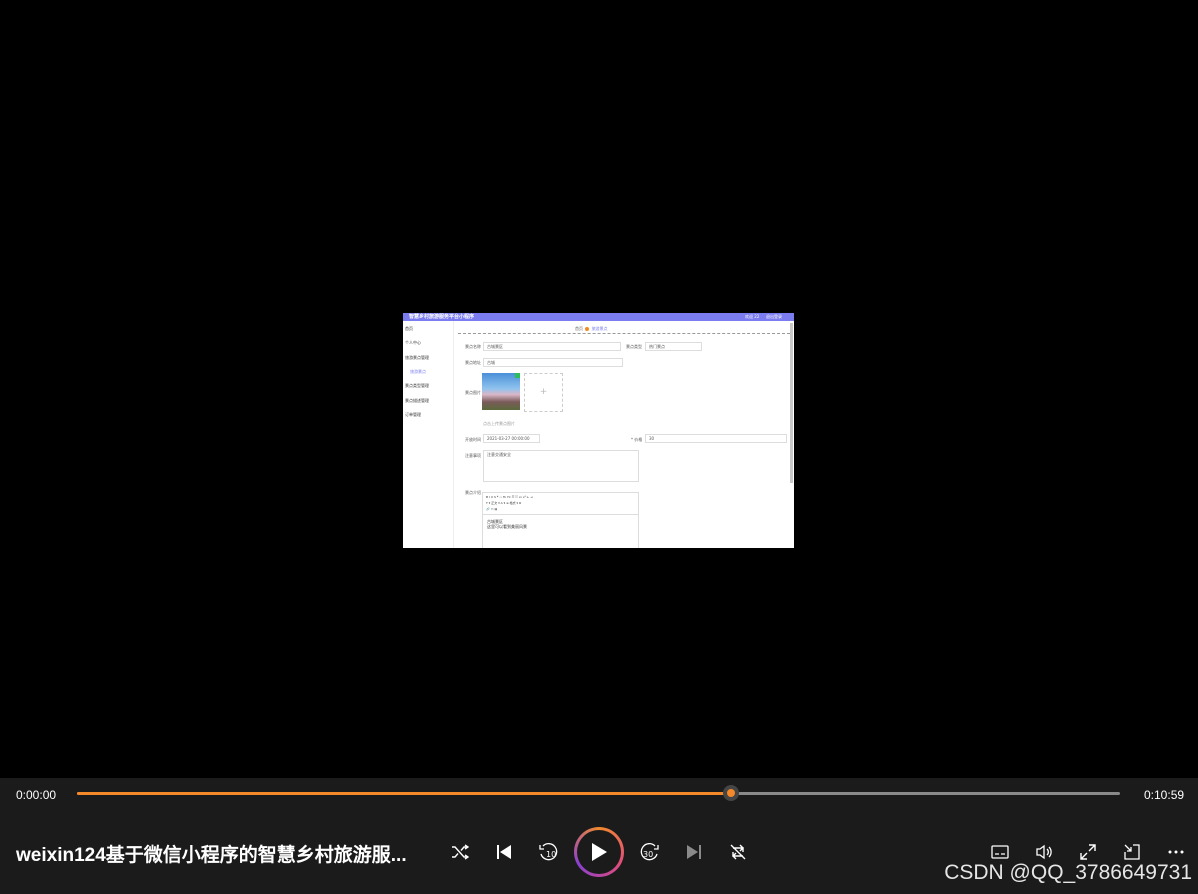 This screenshot has height=894, width=1198. I want to click on frame-header-logout: 退出登录, so click(774, 316).